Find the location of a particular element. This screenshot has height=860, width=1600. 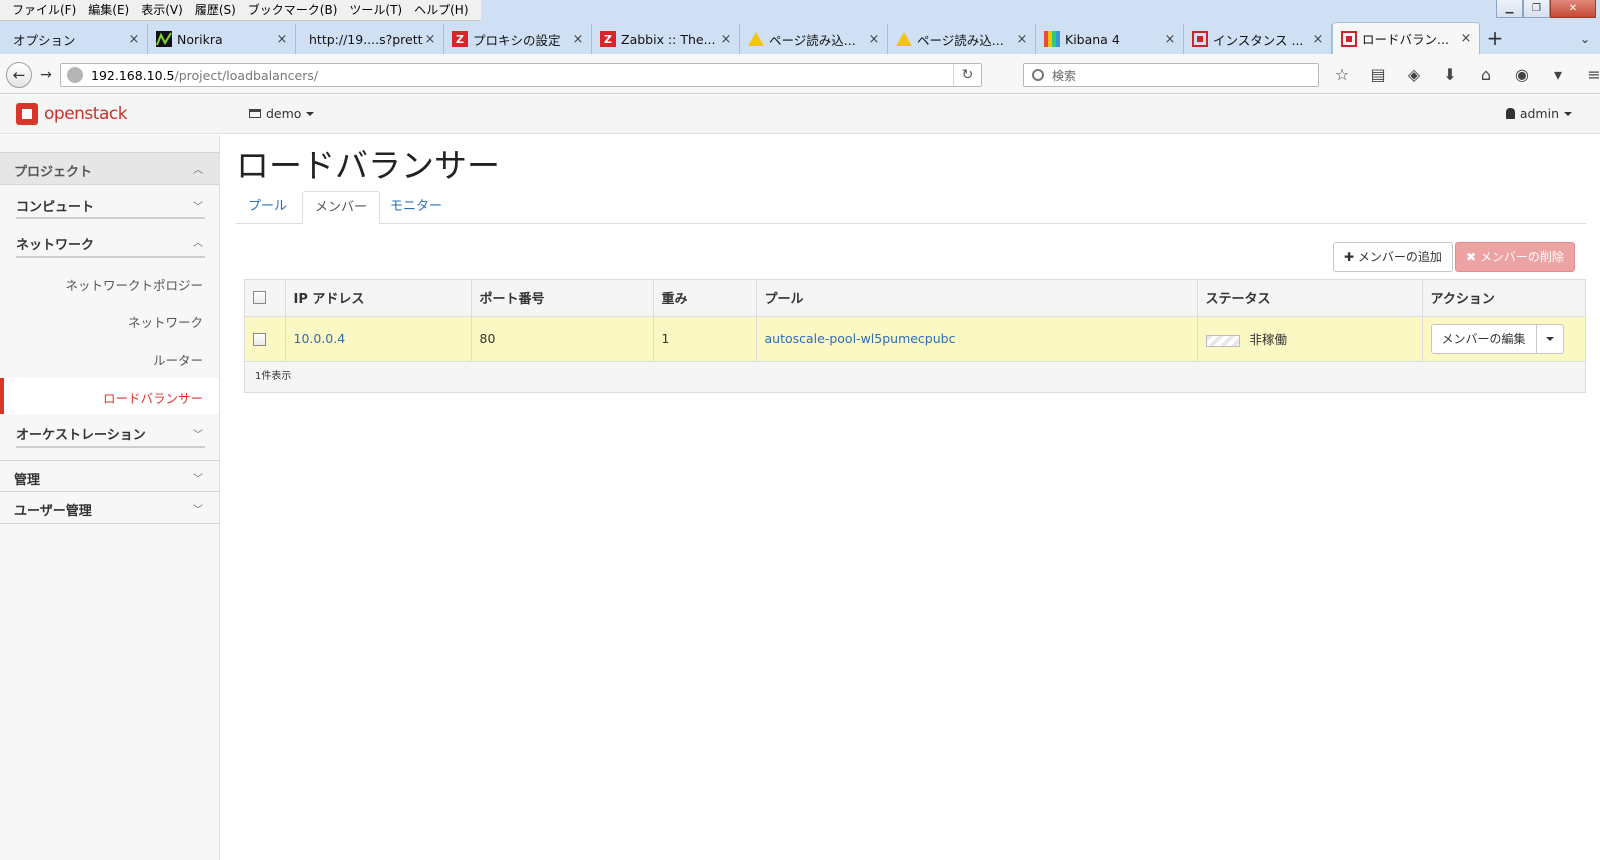

browser-tab: オプション × is located at coordinates (74, 39).